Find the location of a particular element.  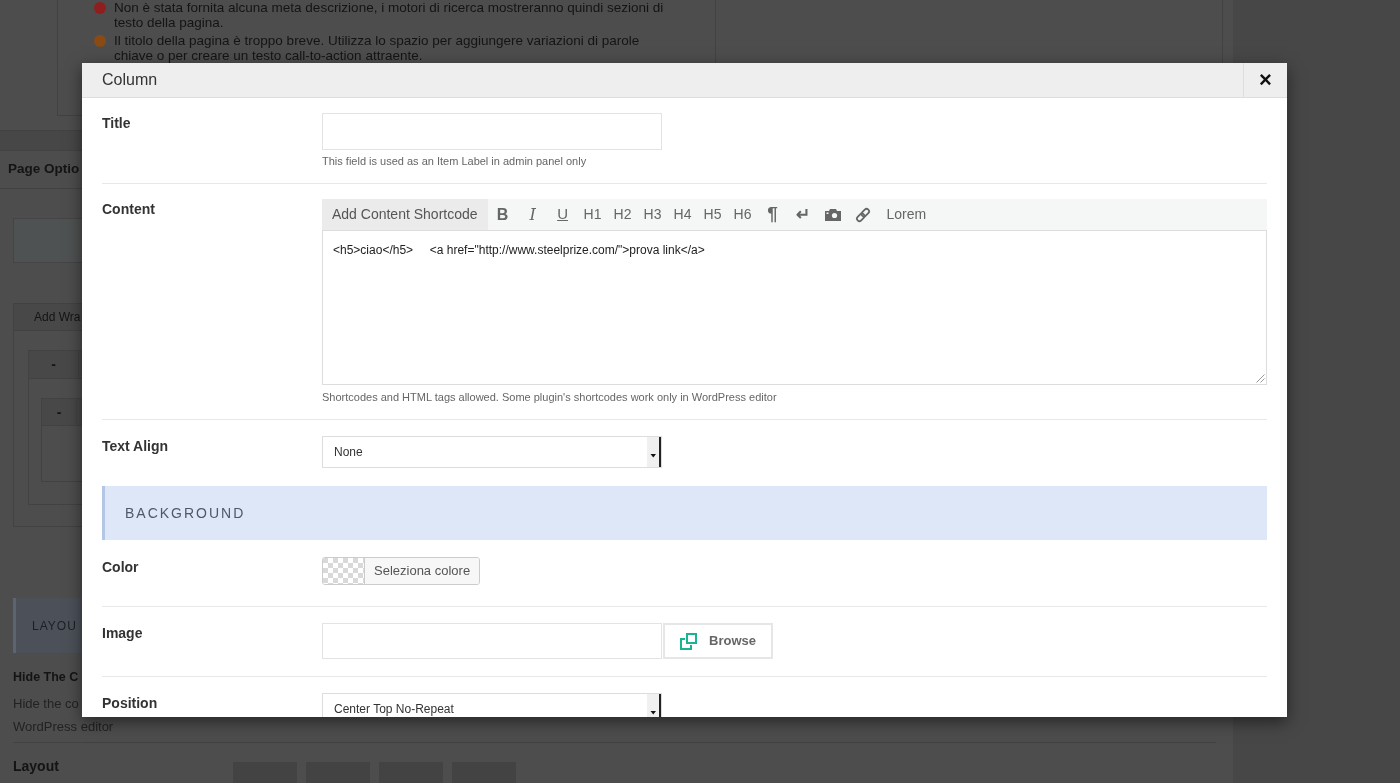

dropdown: None is located at coordinates (492, 452).